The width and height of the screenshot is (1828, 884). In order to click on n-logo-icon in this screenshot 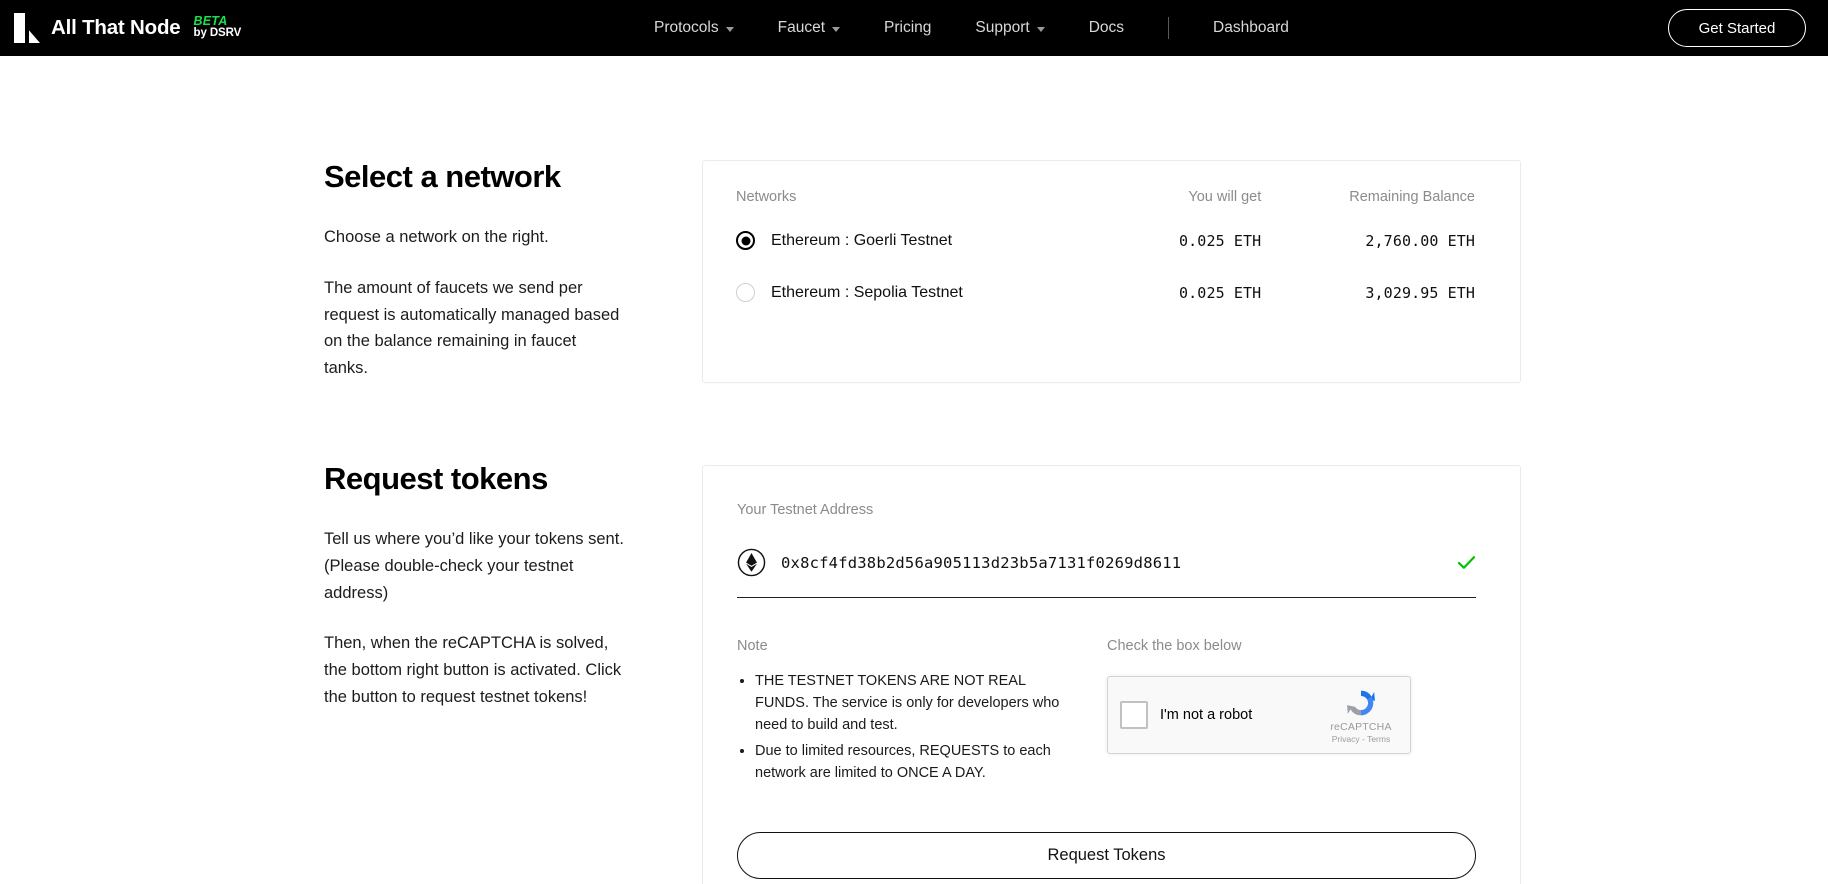, I will do `click(27, 28)`.